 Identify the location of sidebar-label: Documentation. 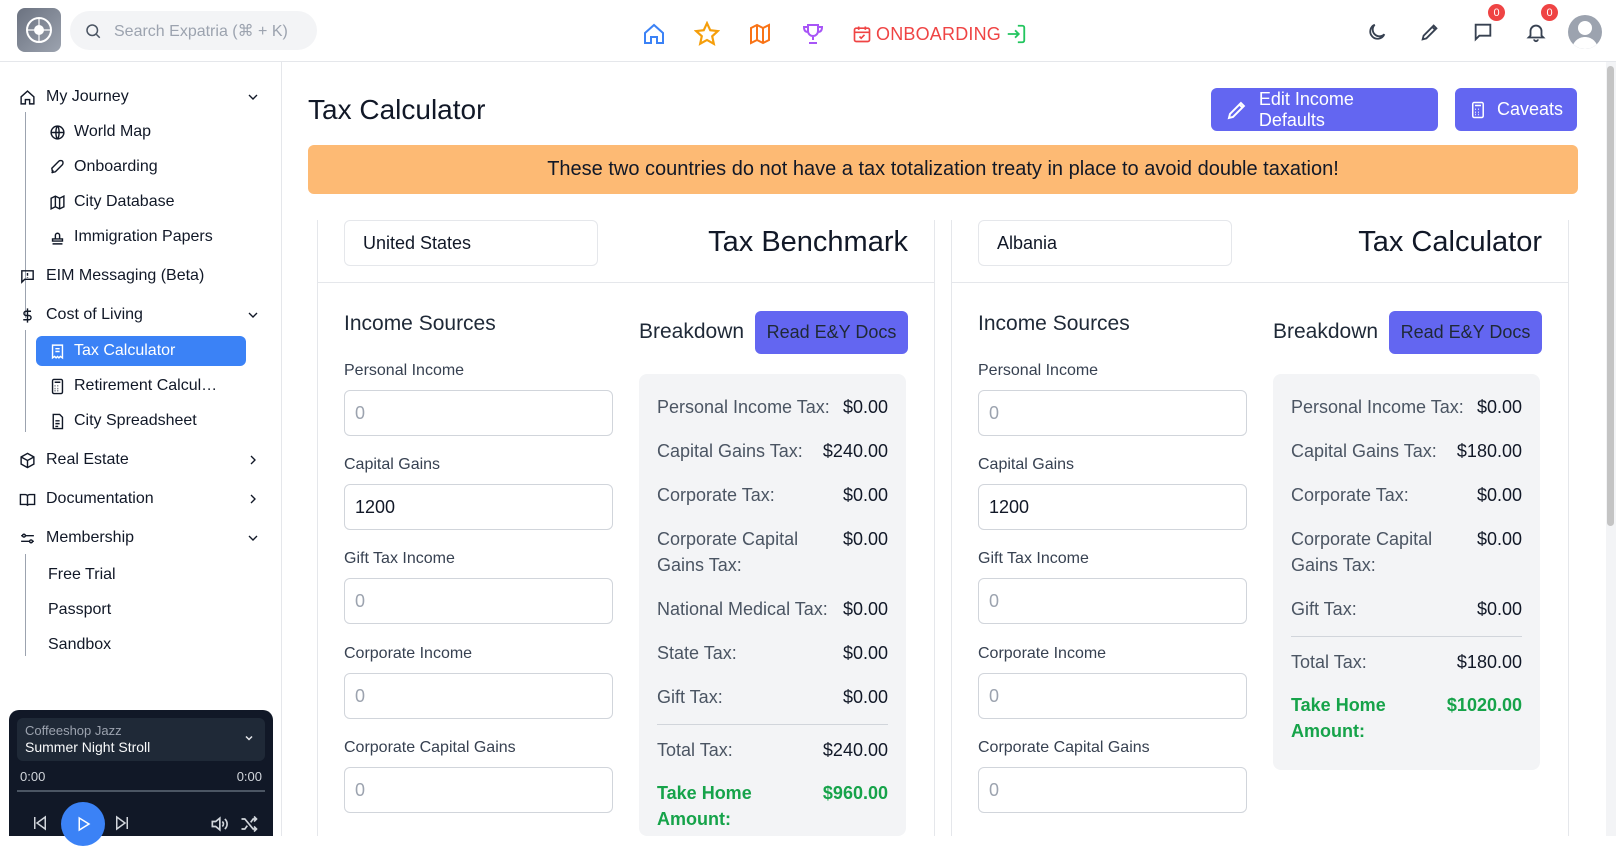
(100, 498).